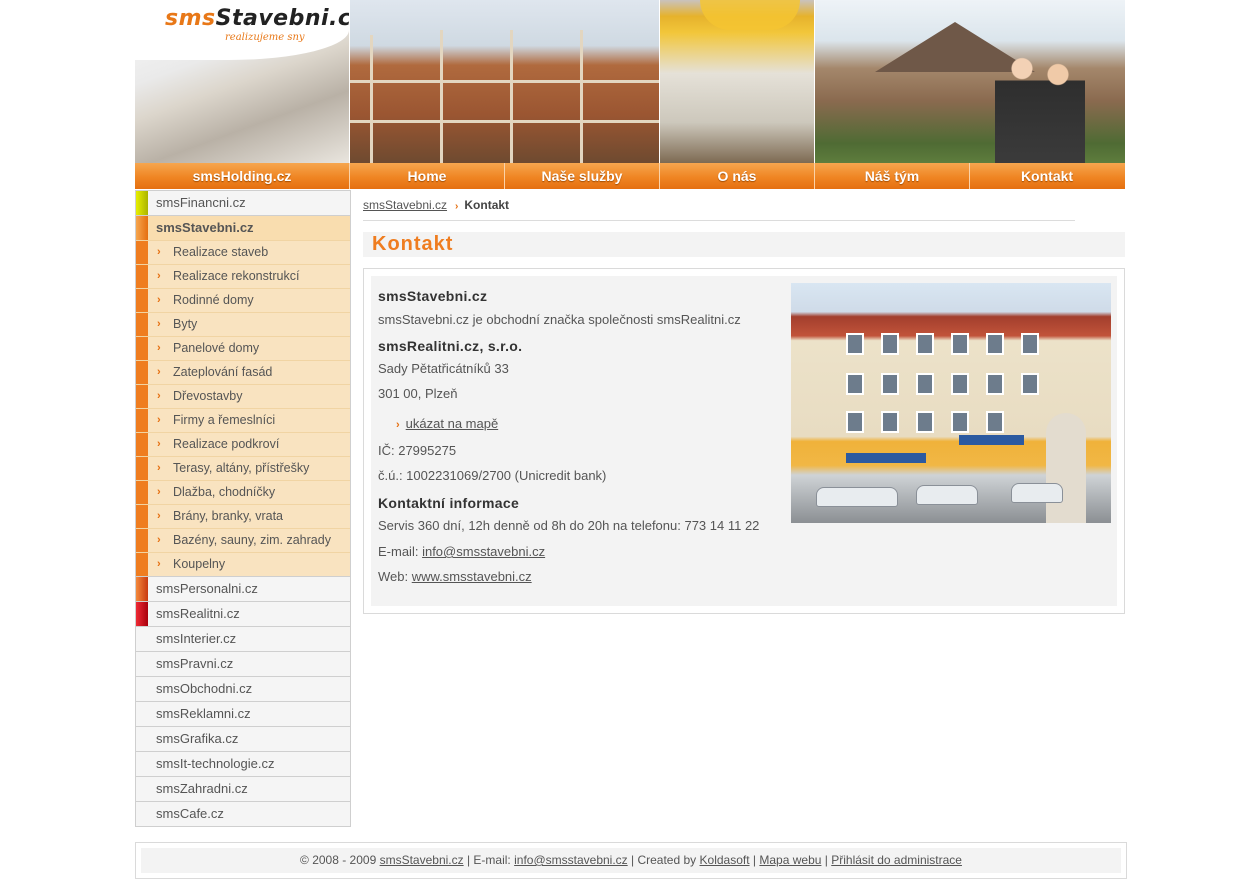 The height and width of the screenshot is (881, 1260). Describe the element at coordinates (433, 296) in the screenshot. I see `company-heading: smsStavebni.cz` at that location.